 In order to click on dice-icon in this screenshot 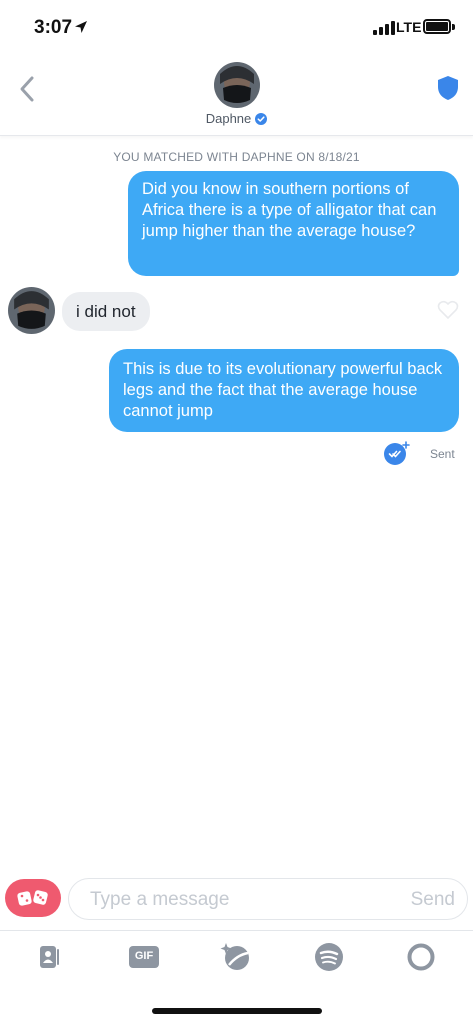, I will do `click(32, 898)`.